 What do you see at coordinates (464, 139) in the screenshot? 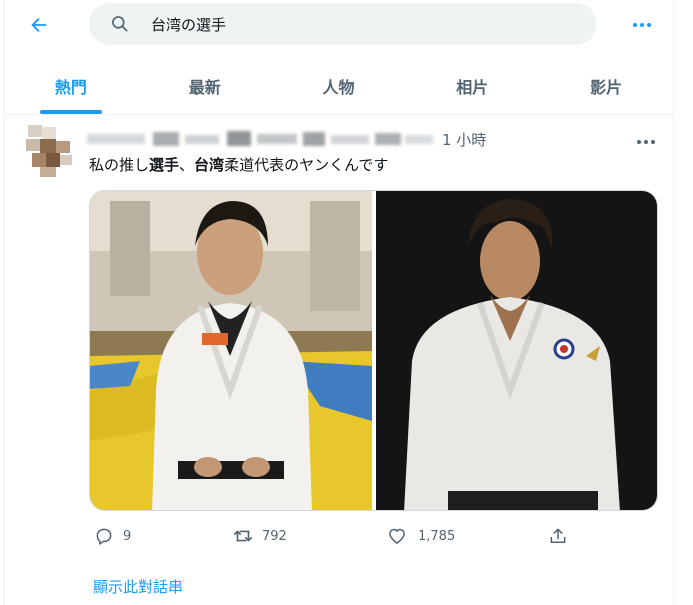
I see `tweet-timestamp: 1 小時` at bounding box center [464, 139].